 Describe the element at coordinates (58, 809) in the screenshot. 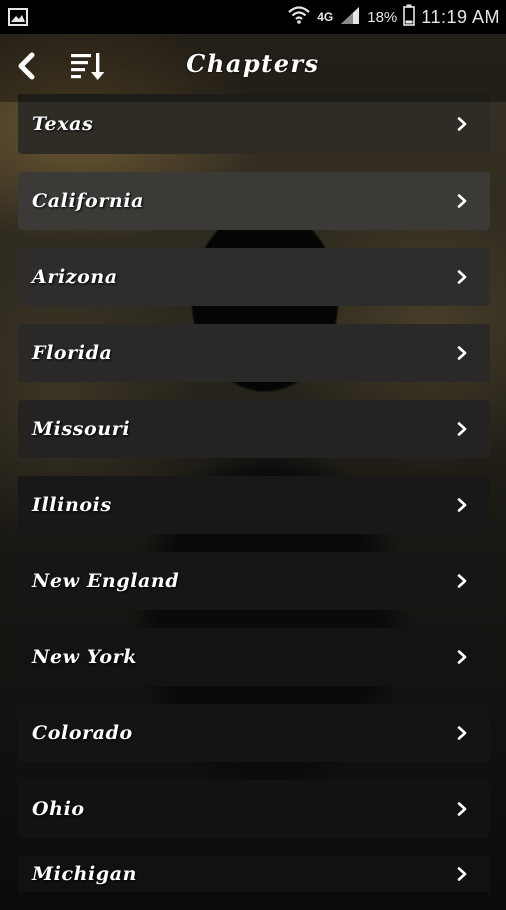

I see `chapter-label: Ohio` at that location.